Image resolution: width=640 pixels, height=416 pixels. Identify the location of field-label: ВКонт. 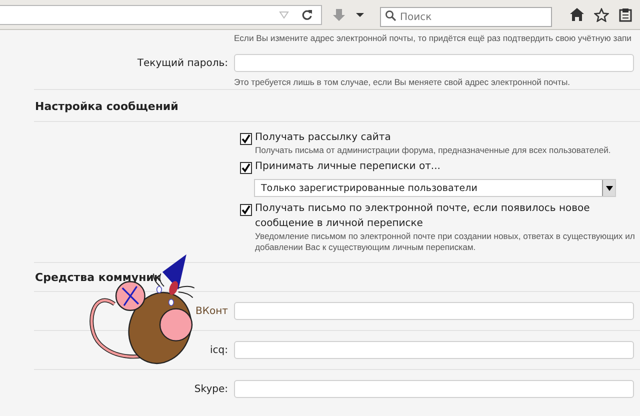
(212, 311).